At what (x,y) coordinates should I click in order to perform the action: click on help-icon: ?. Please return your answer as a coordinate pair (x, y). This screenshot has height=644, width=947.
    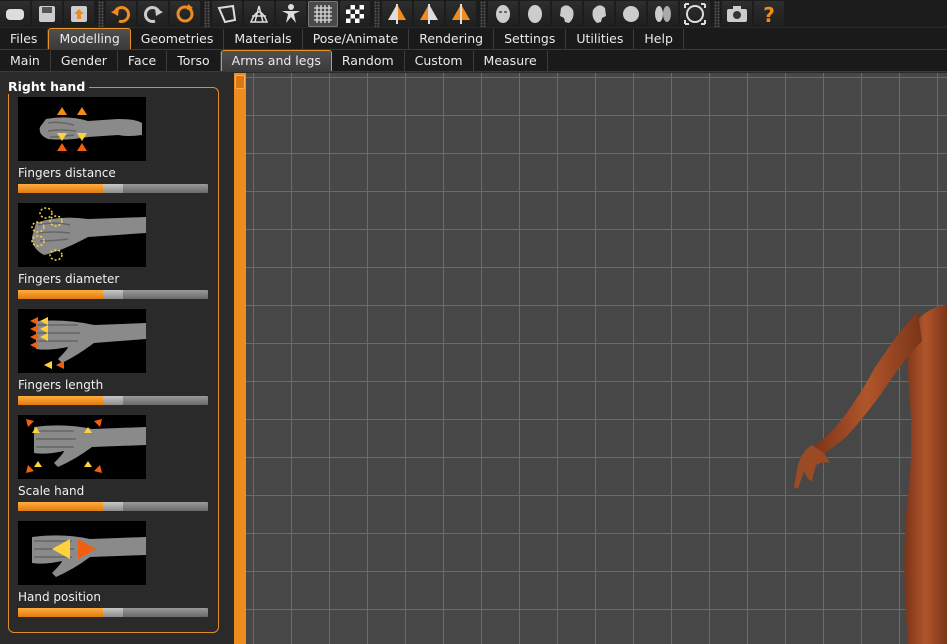
    Looking at the image, I should click on (769, 13).